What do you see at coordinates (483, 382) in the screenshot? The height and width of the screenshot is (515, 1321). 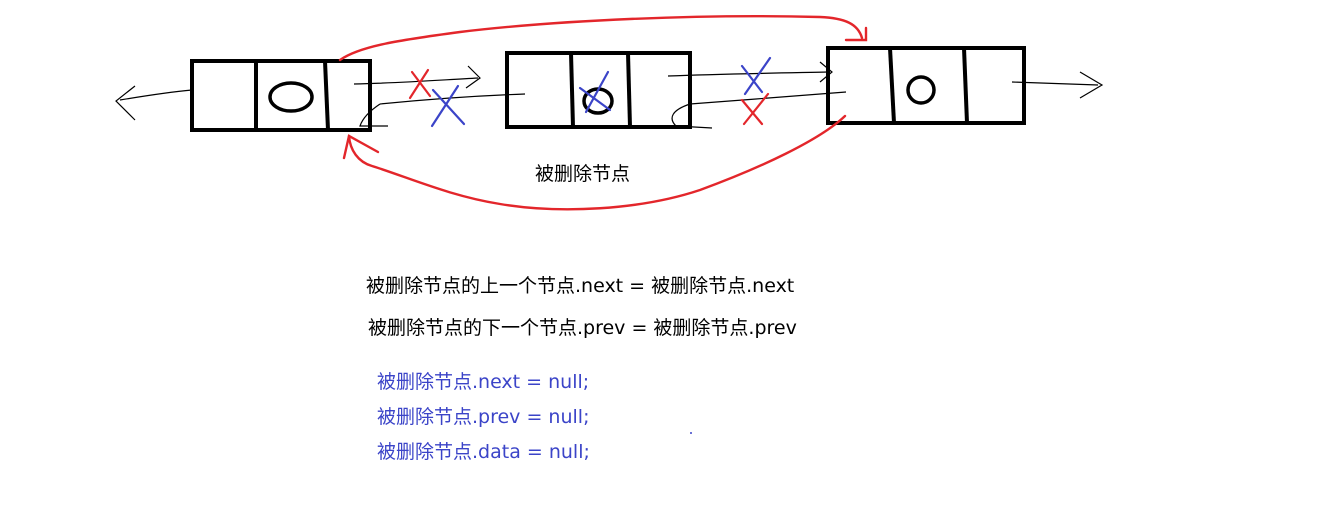 I see `code-line-next-null: 被删除节点.next = null;` at bounding box center [483, 382].